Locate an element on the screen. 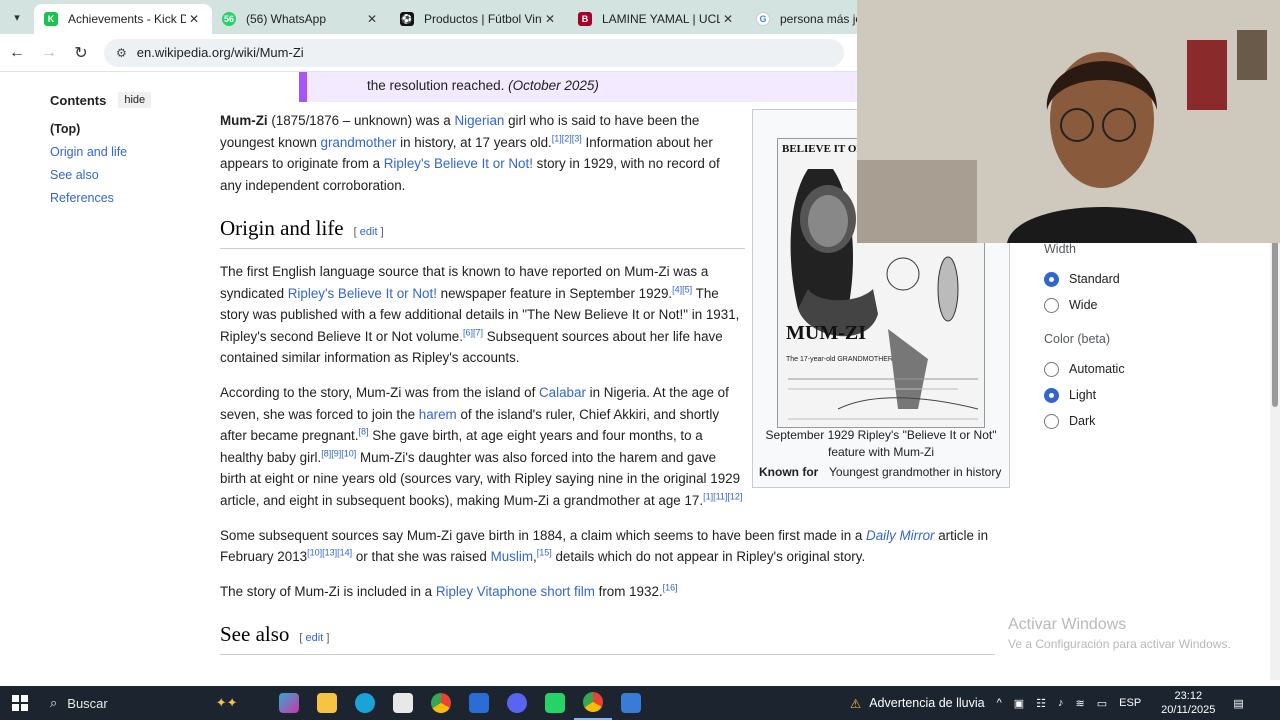 Image resolution: width=1280 pixels, height=720 pixels. color-light-option: Light is located at coordinates (1137, 395).